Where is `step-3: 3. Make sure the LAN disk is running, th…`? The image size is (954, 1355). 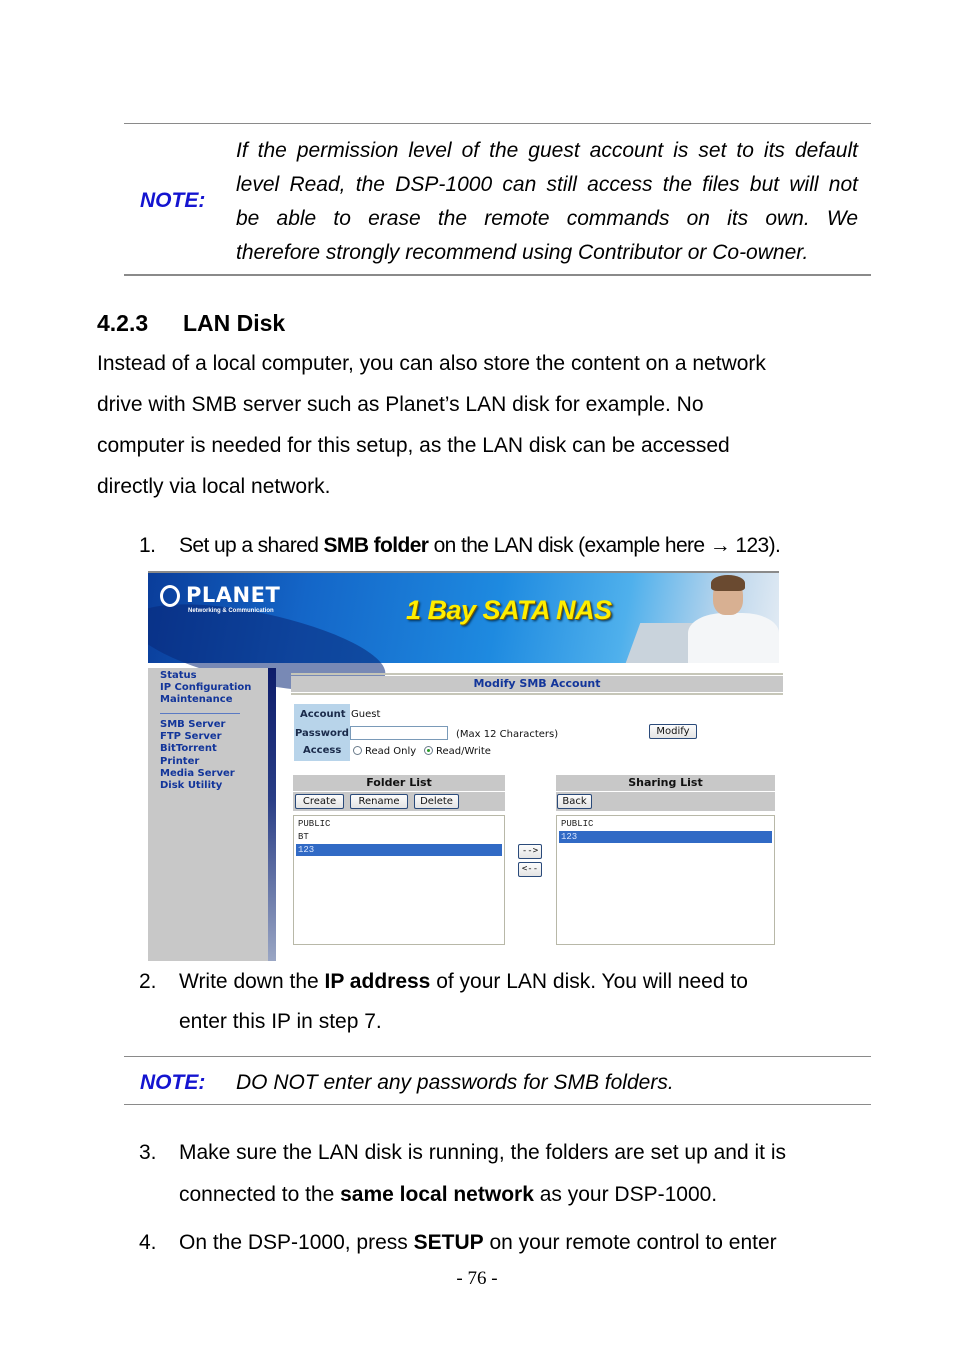
step-3: 3. Make sure the LAN disk is running, th… is located at coordinates (499, 1173).